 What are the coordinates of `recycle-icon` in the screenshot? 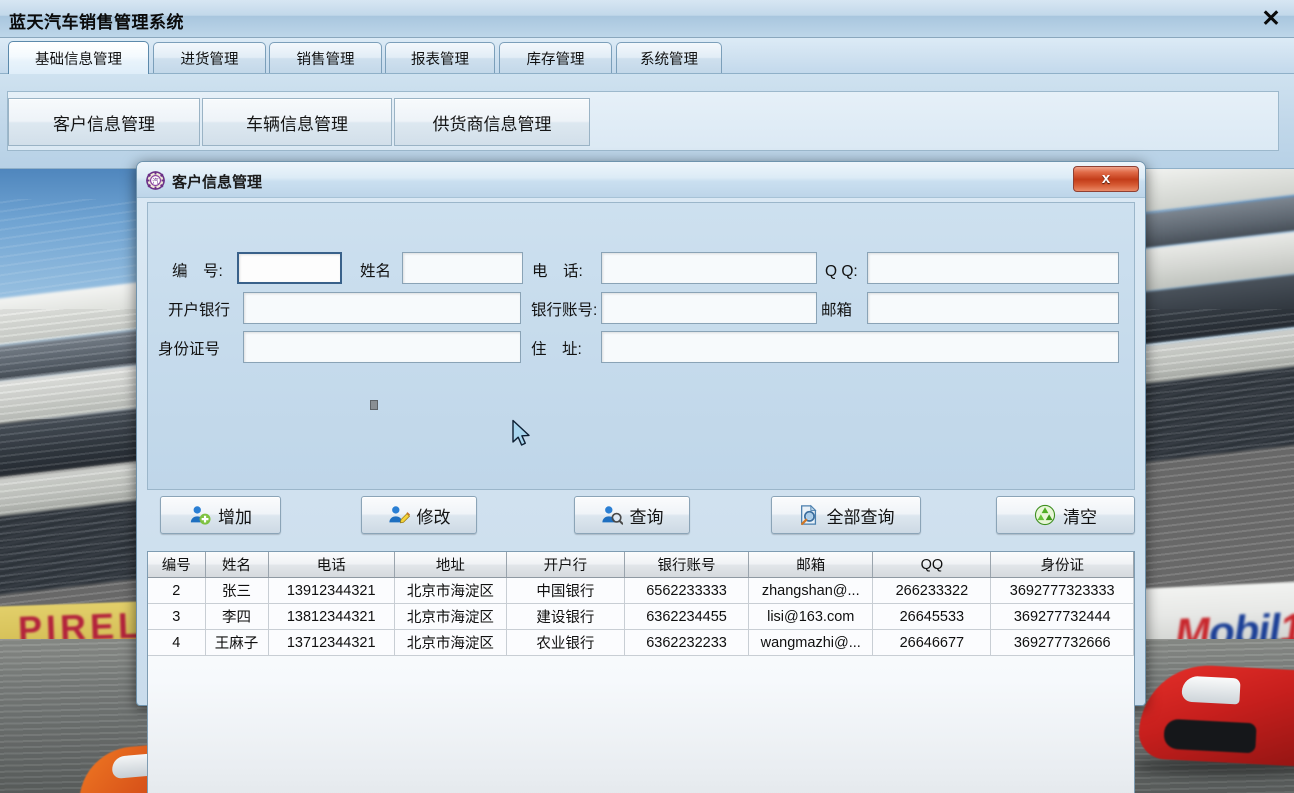 It's located at (1045, 515).